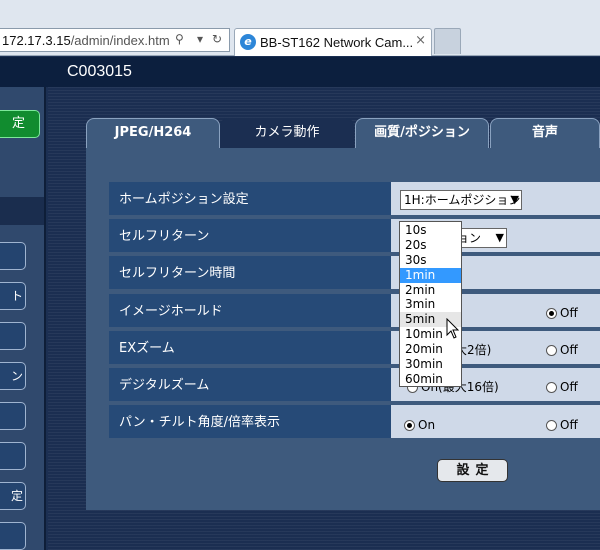  I want to click on row-label: イメージホールド, so click(250, 311).